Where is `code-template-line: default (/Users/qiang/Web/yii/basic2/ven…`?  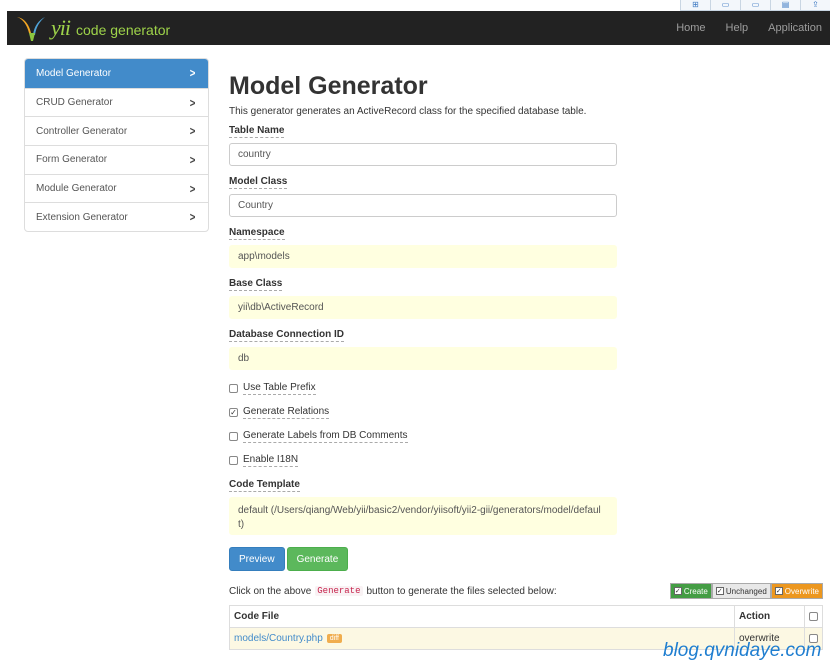 code-template-line: default (/Users/qiang/Web/yii/basic2/ven… is located at coordinates (419, 510).